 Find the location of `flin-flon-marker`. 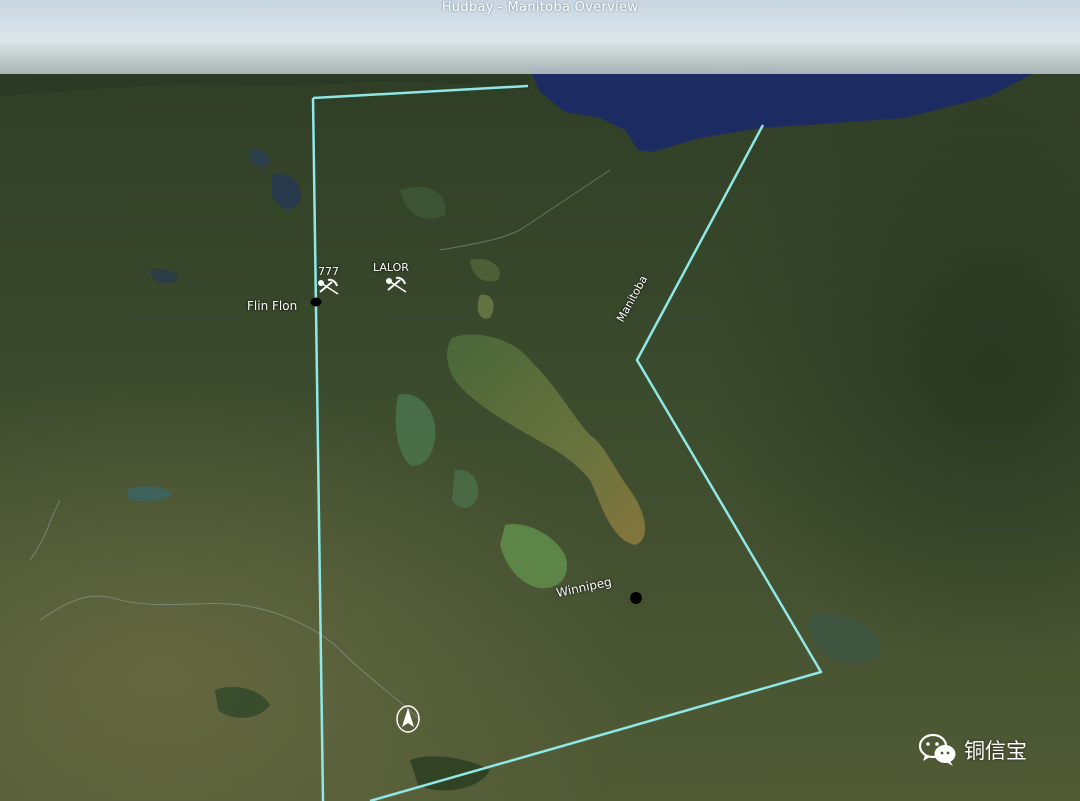

flin-flon-marker is located at coordinates (316, 302).